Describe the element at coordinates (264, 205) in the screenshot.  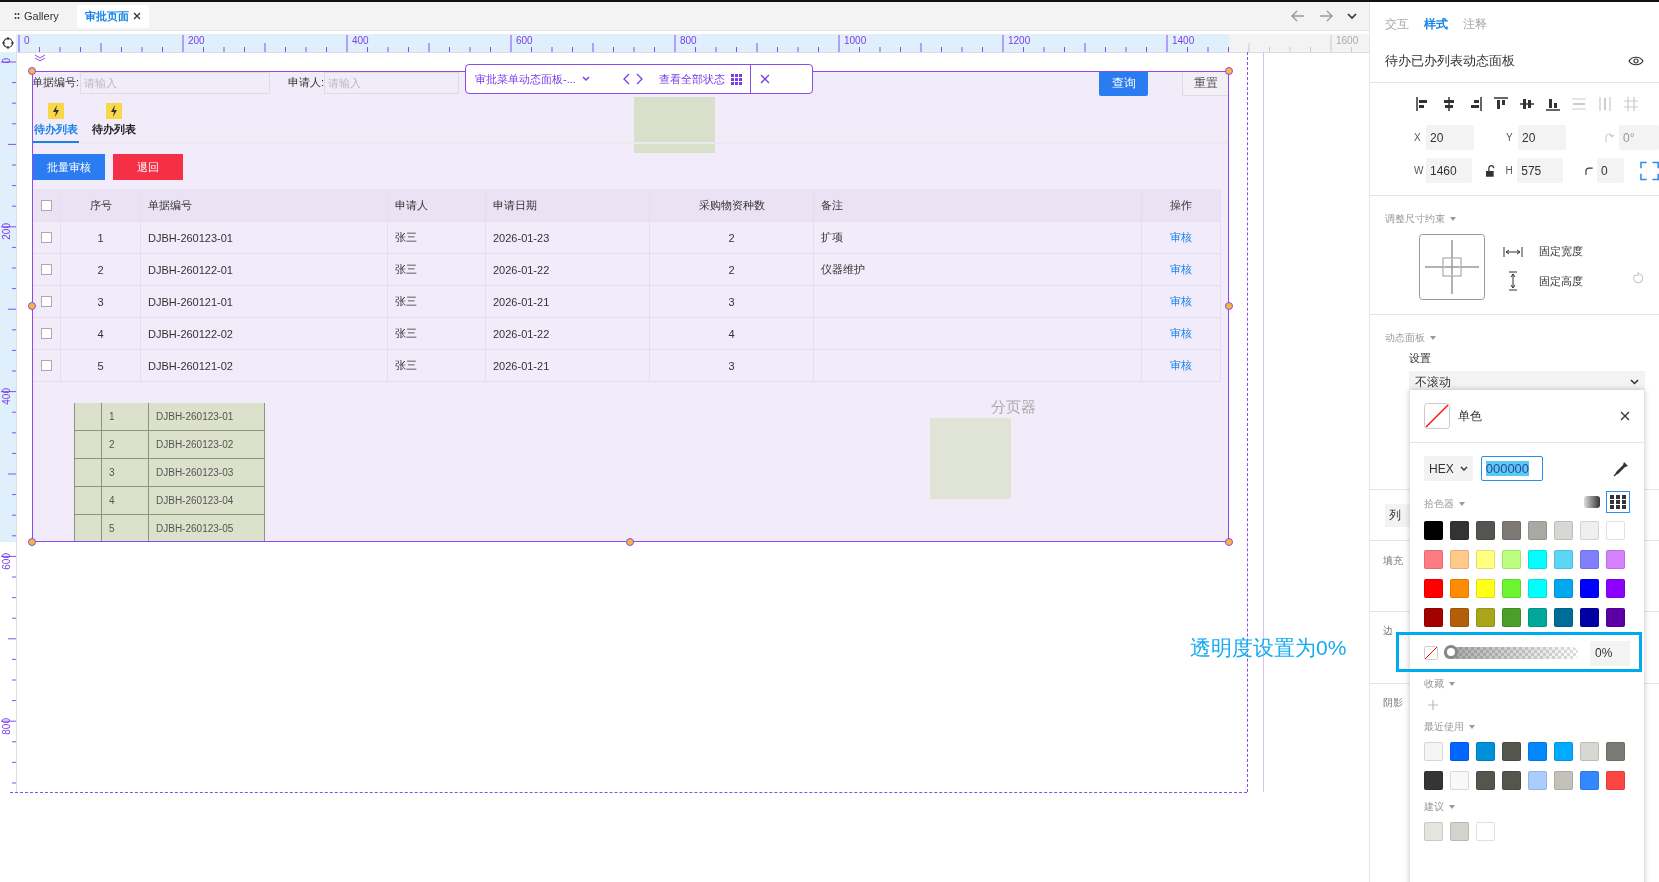
I see `header-cell: 单据编号` at that location.